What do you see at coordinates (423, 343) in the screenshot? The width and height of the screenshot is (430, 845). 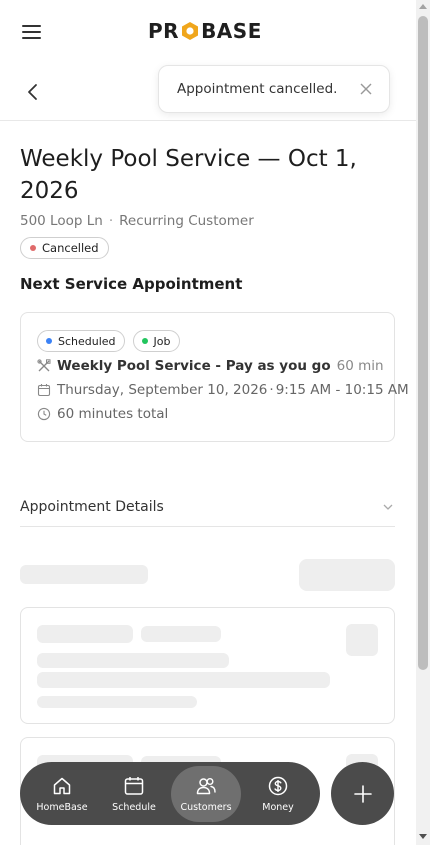 I see `scroll-thumb` at bounding box center [423, 343].